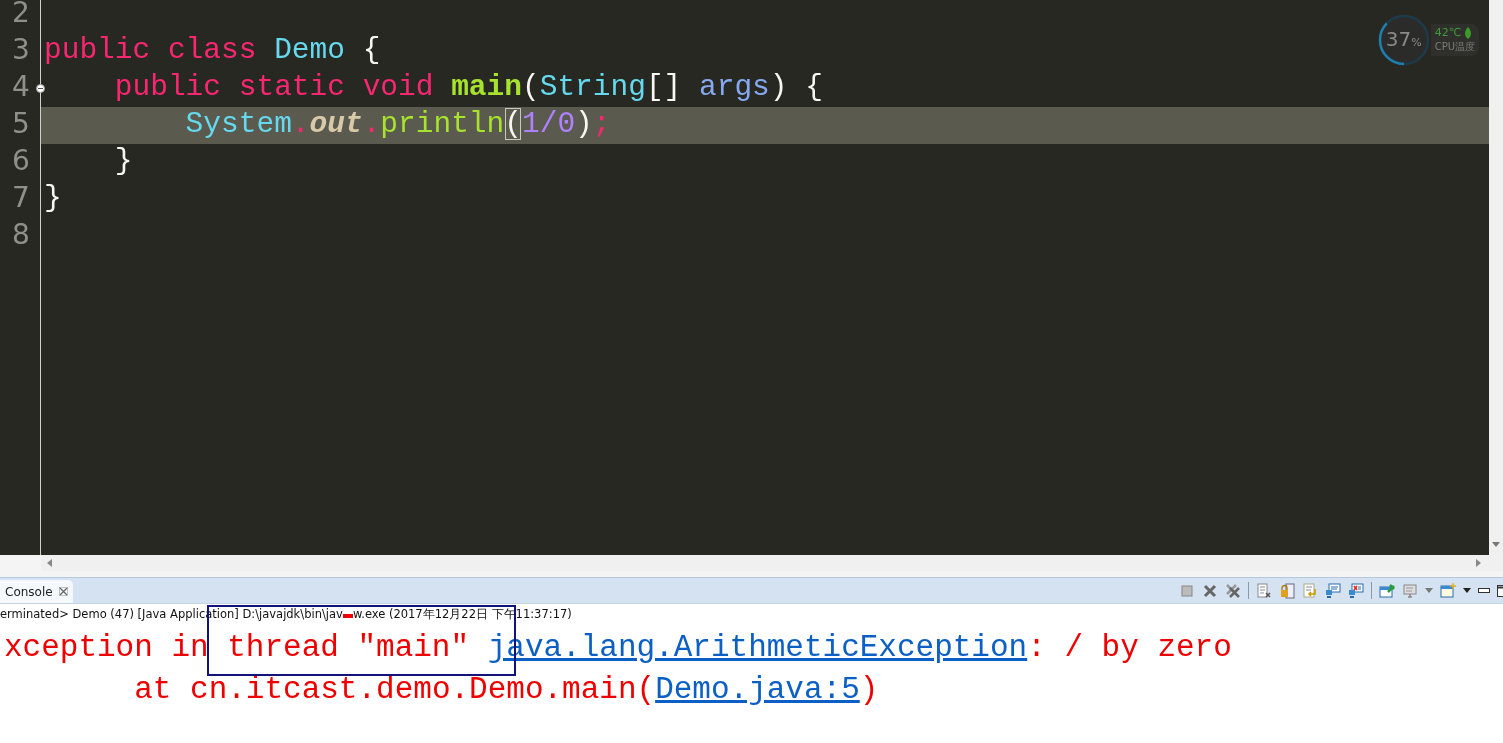  Describe the element at coordinates (1310, 590) in the screenshot. I see `word-wrap-icon` at that location.